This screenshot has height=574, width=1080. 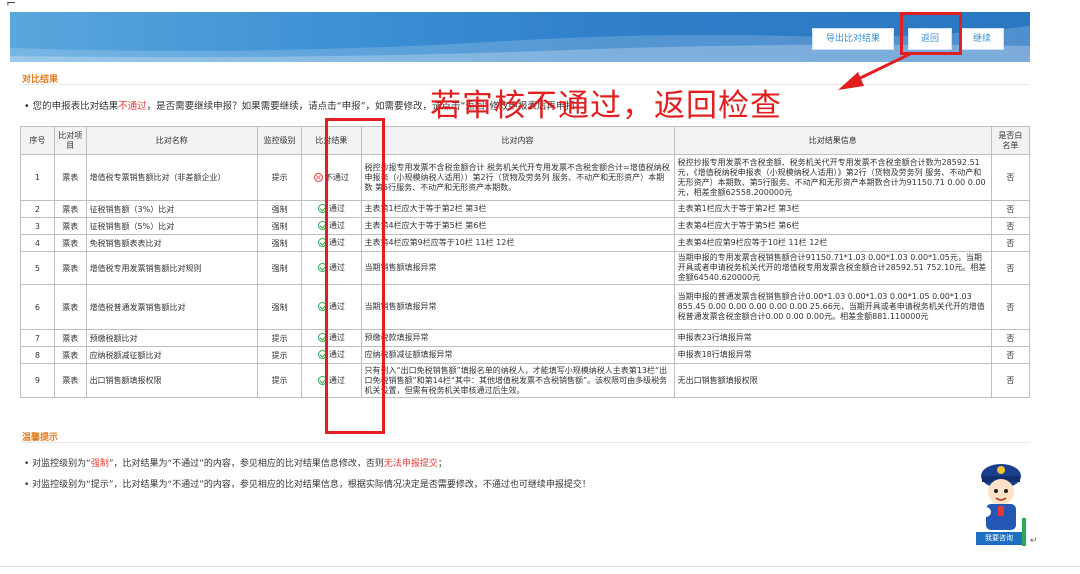 I want to click on bottom-divider, so click(x=540, y=566).